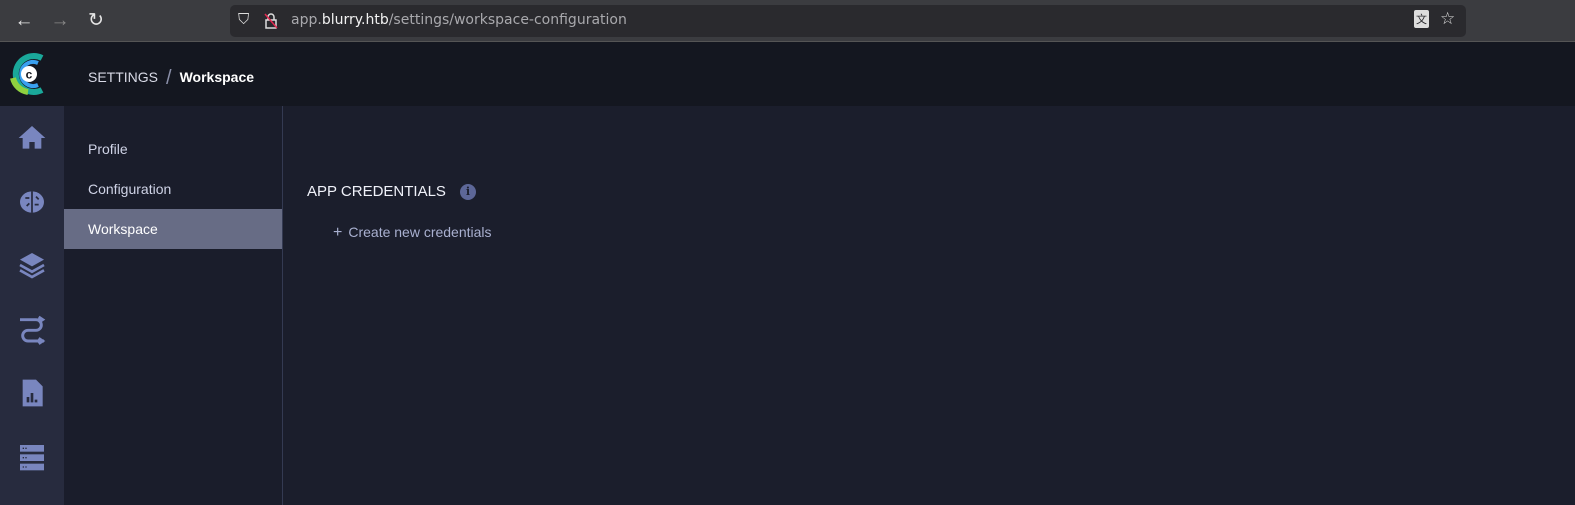  Describe the element at coordinates (468, 192) in the screenshot. I see `info-icon: i` at that location.